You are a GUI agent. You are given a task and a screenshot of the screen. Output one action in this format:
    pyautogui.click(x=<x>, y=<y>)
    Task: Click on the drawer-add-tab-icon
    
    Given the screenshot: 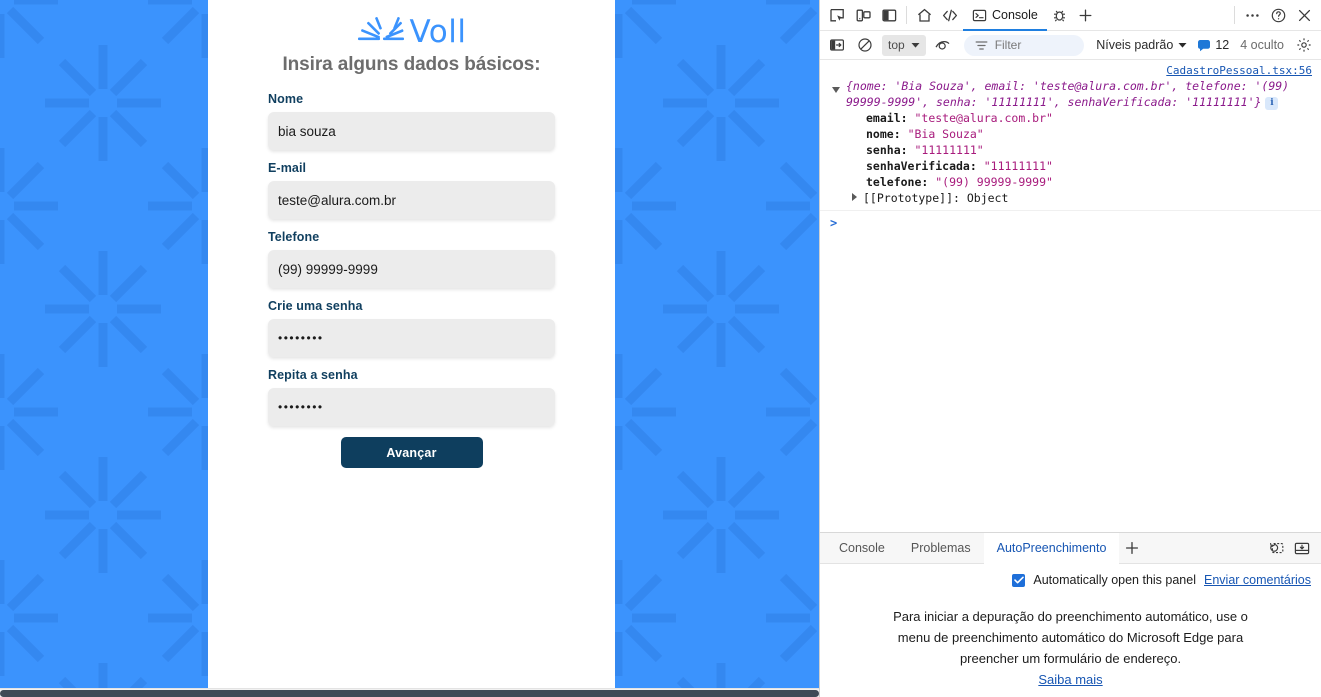 What is the action you would take?
    pyautogui.click(x=1132, y=548)
    